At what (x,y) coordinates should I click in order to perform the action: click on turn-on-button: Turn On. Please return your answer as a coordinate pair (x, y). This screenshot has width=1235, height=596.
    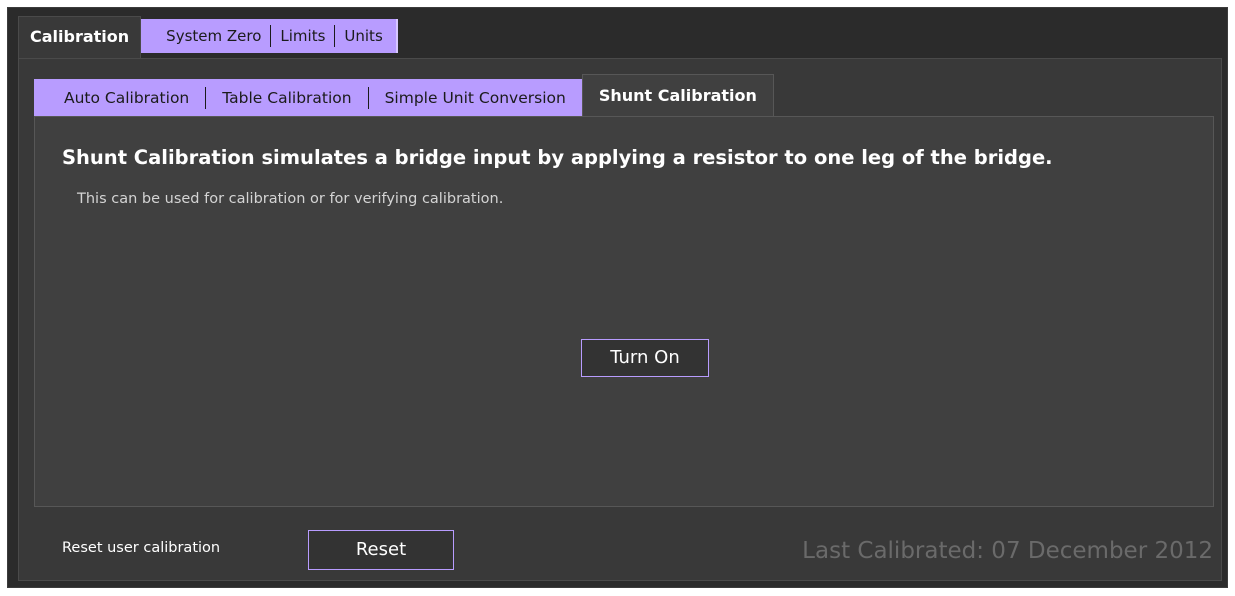
    Looking at the image, I should click on (645, 358).